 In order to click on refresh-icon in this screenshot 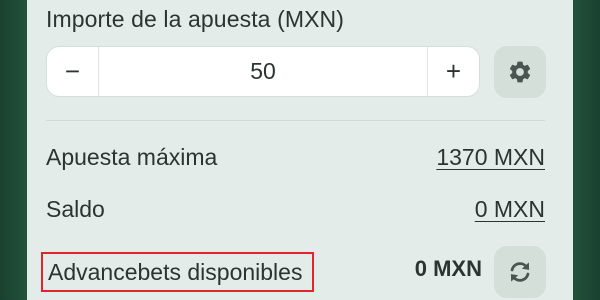, I will do `click(520, 272)`.